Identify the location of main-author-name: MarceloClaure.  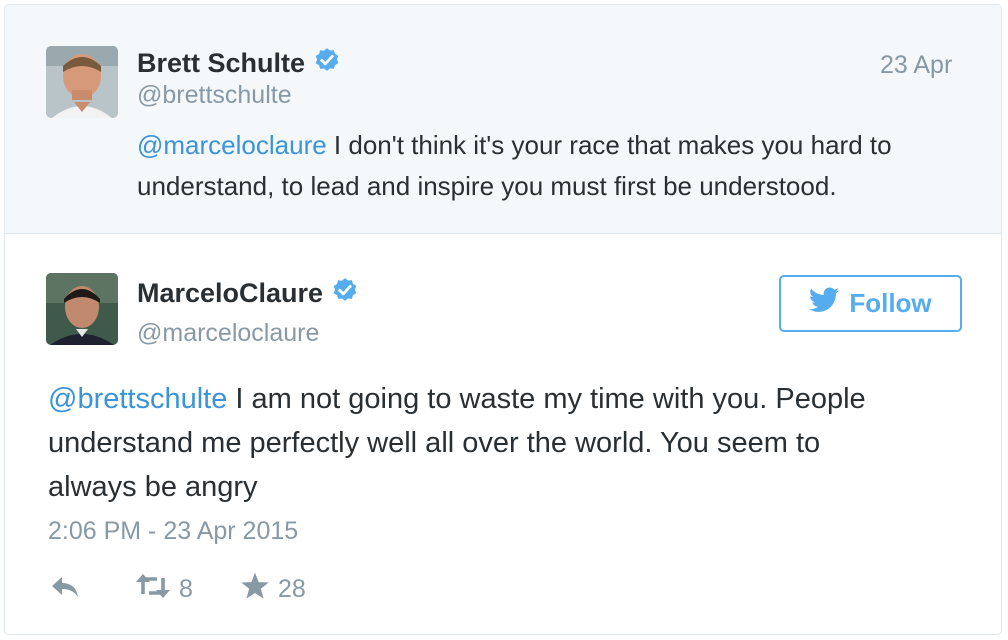
(248, 294).